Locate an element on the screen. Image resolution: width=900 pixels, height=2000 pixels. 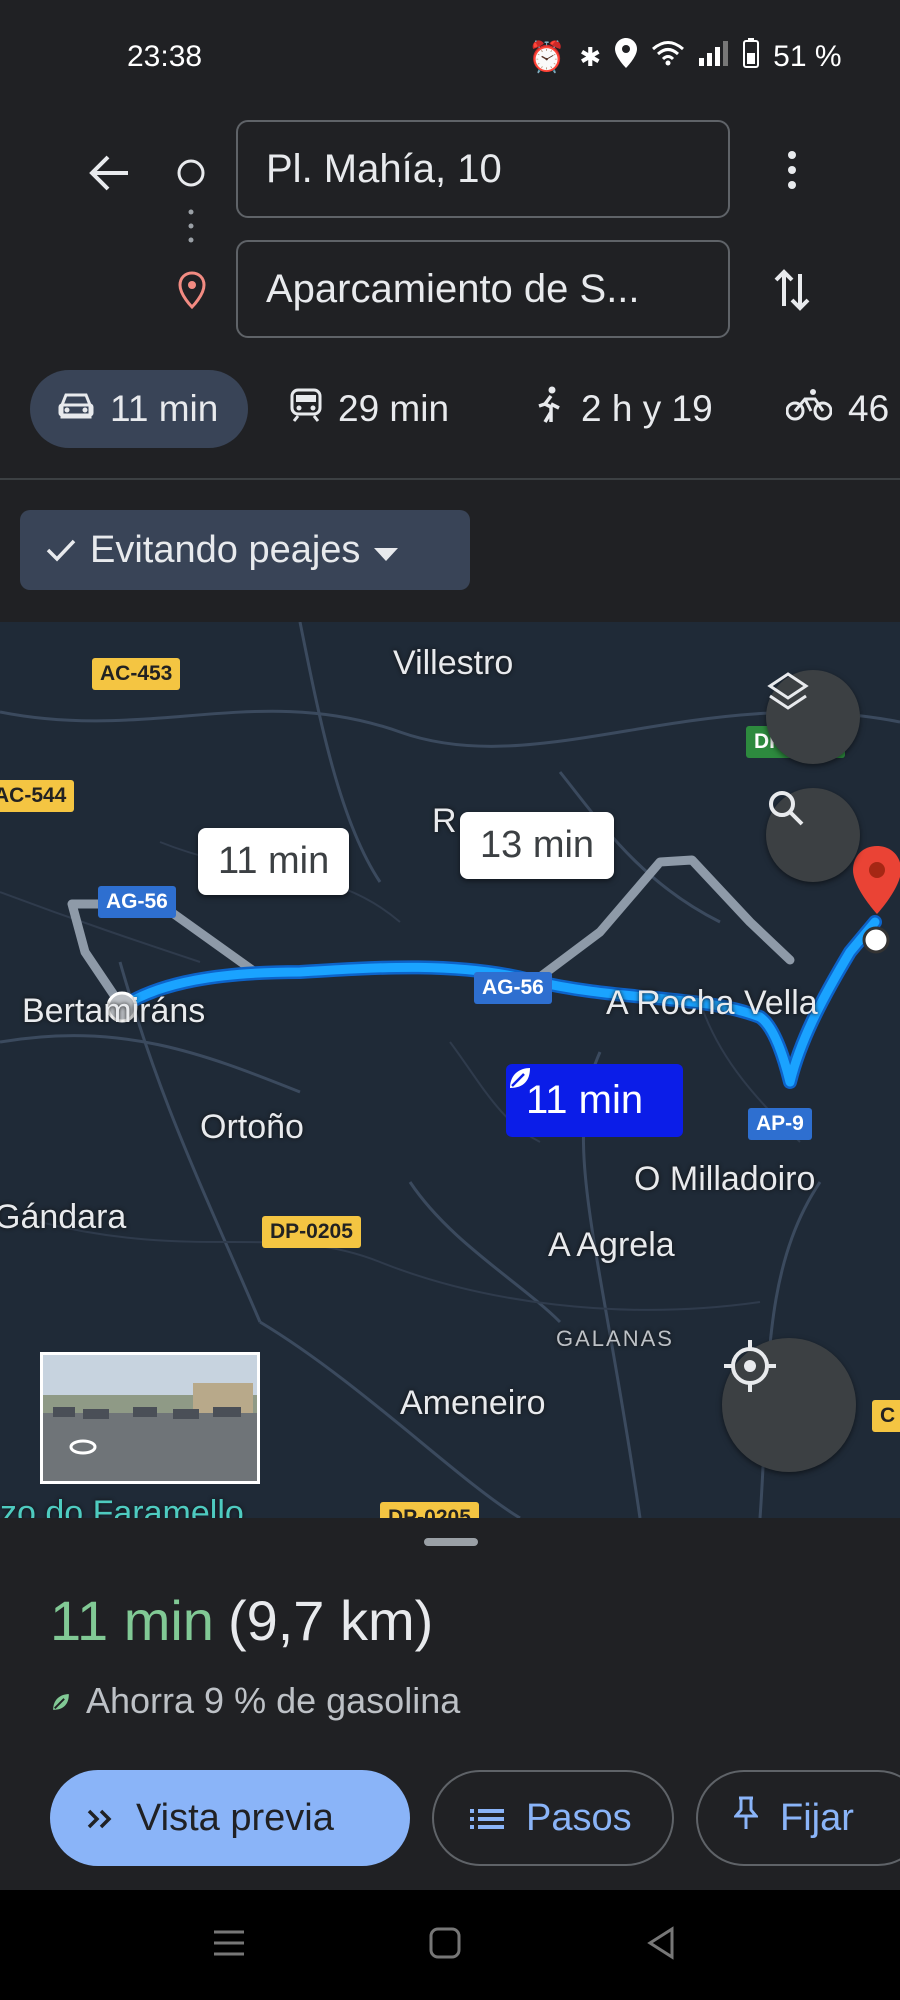
recents-icon is located at coordinates (229, 1945).